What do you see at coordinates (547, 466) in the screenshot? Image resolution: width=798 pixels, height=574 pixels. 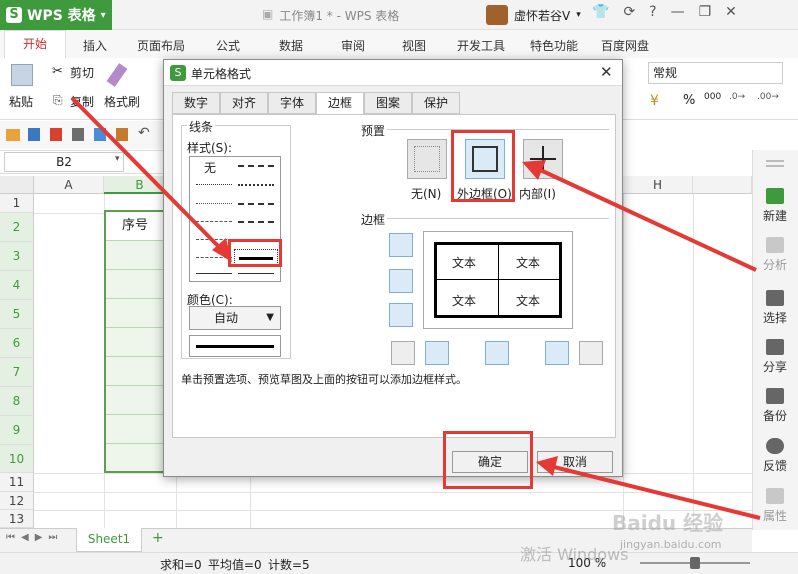 I see `arrow-head` at bounding box center [547, 466].